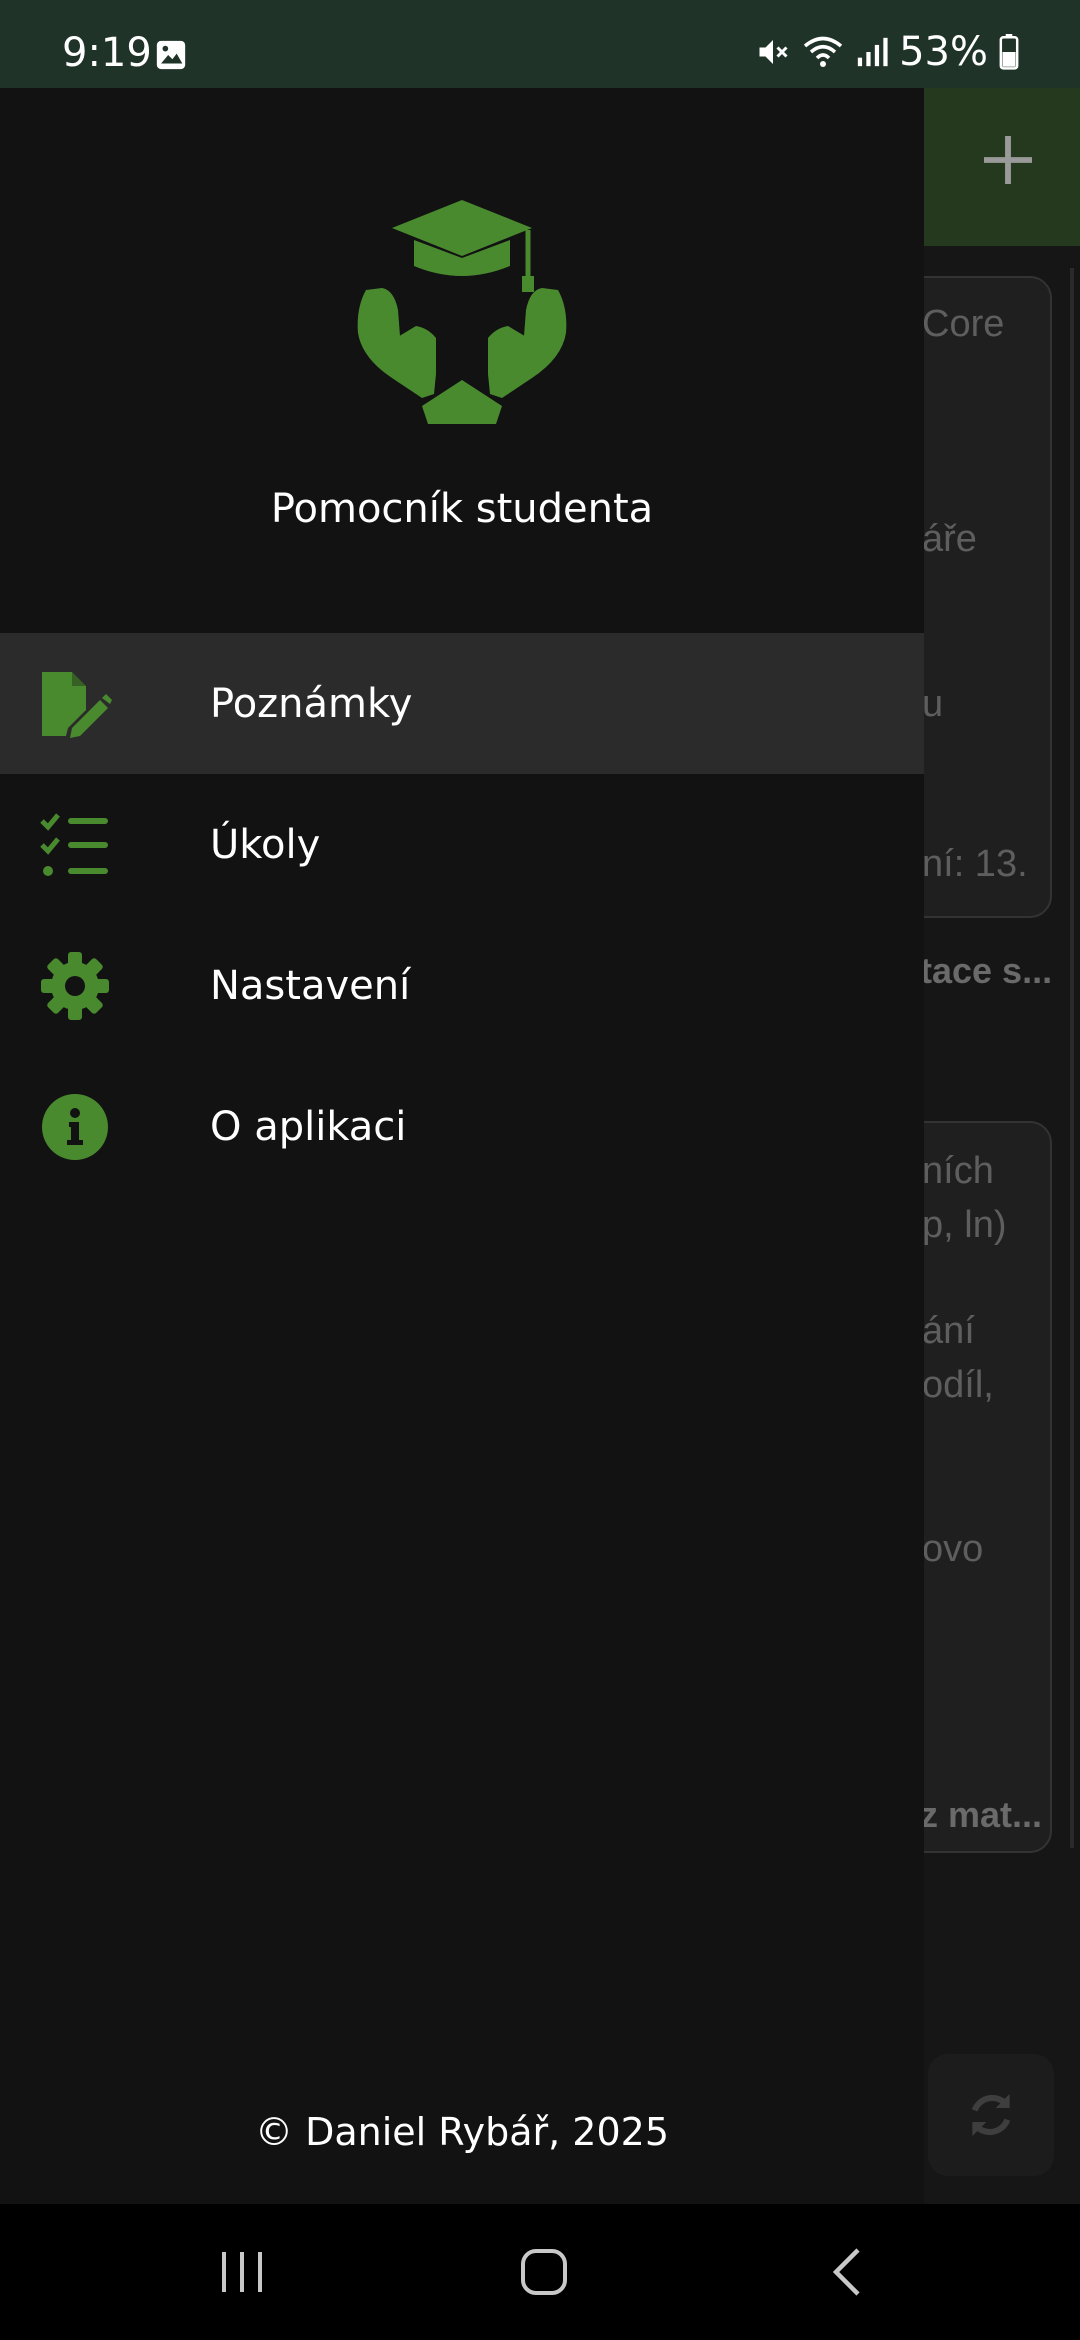 This screenshot has width=1080, height=2340. I want to click on menu-item-poznamky: Poznámky, so click(462, 703).